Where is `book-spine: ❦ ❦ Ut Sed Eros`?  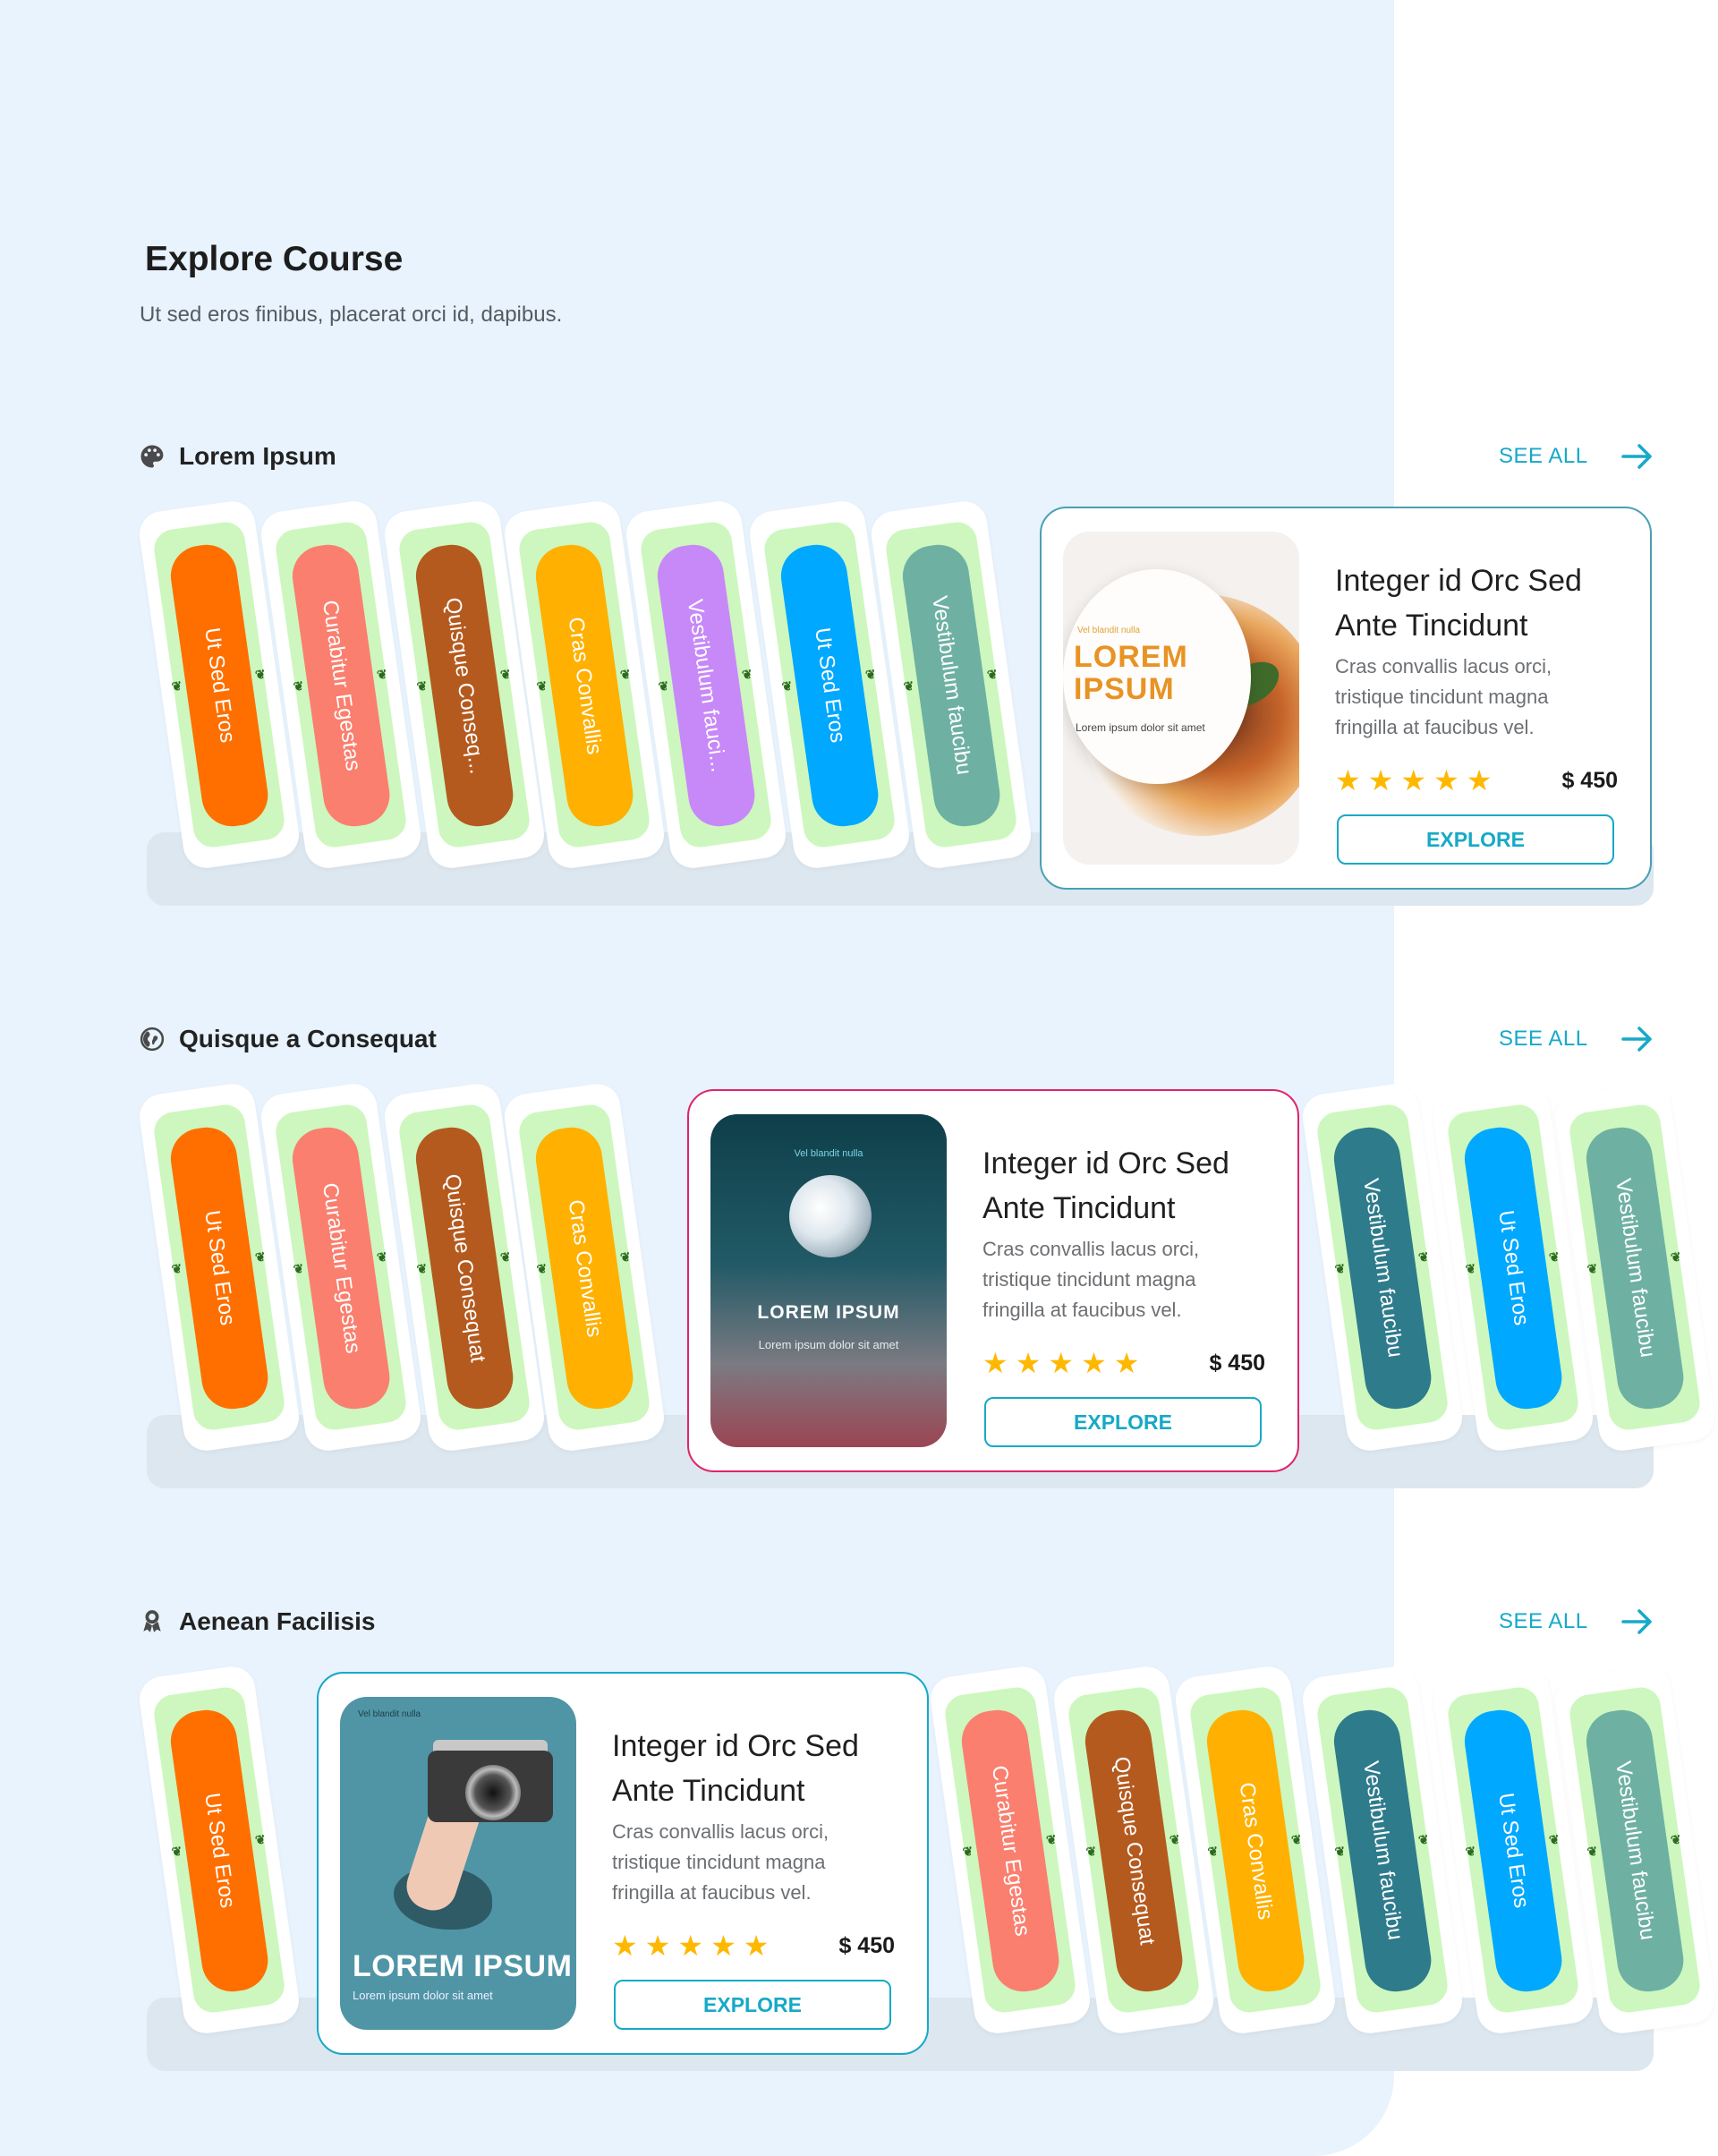
book-spine: ❦ ❦ Ut Sed Eros is located at coordinates (219, 1850).